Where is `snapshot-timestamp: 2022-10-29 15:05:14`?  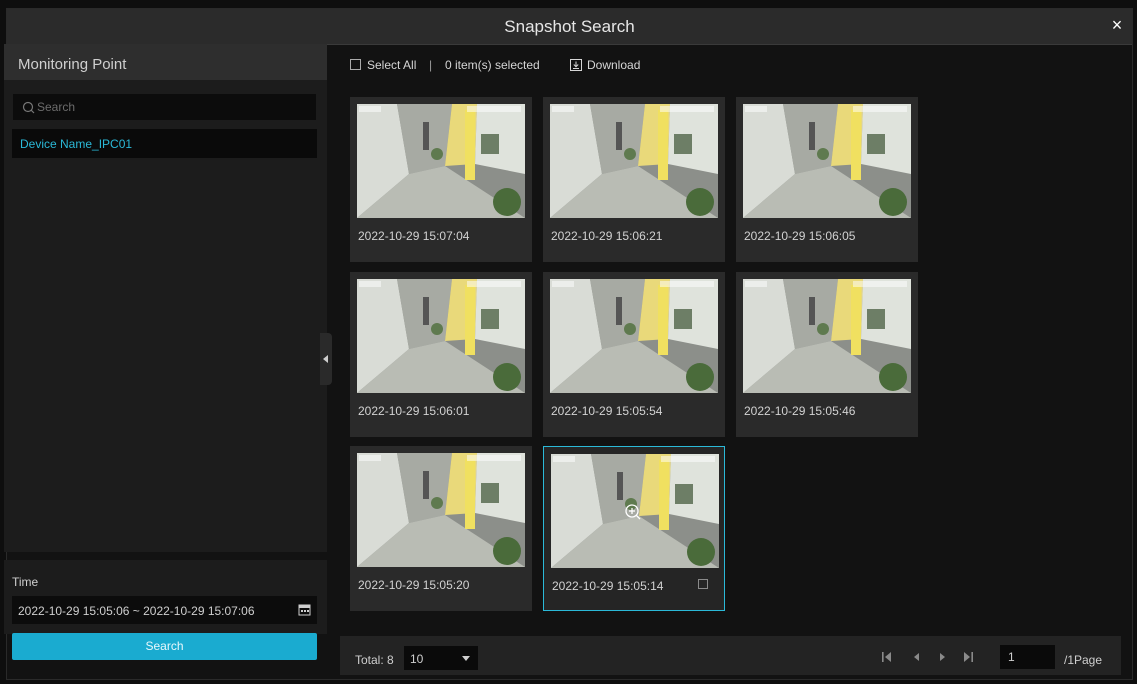
snapshot-timestamp: 2022-10-29 15:05:14 is located at coordinates (608, 586).